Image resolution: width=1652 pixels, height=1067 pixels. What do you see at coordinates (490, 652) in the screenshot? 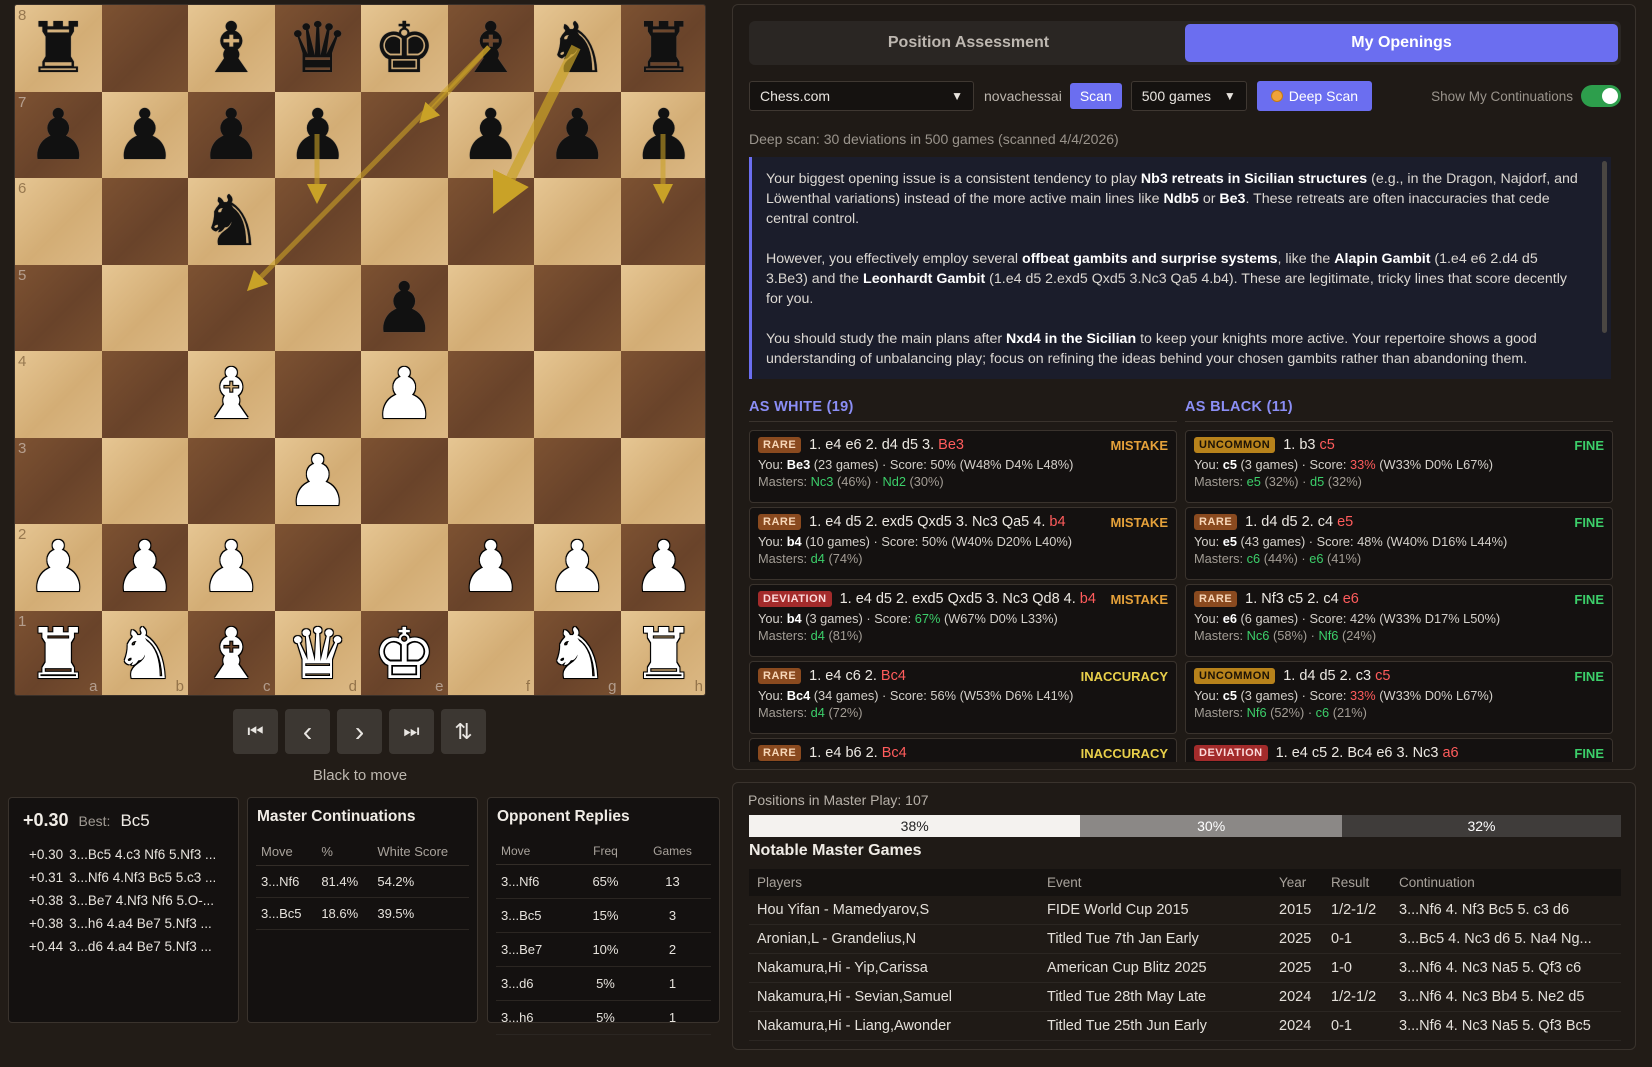
I see `square-f1: f` at bounding box center [490, 652].